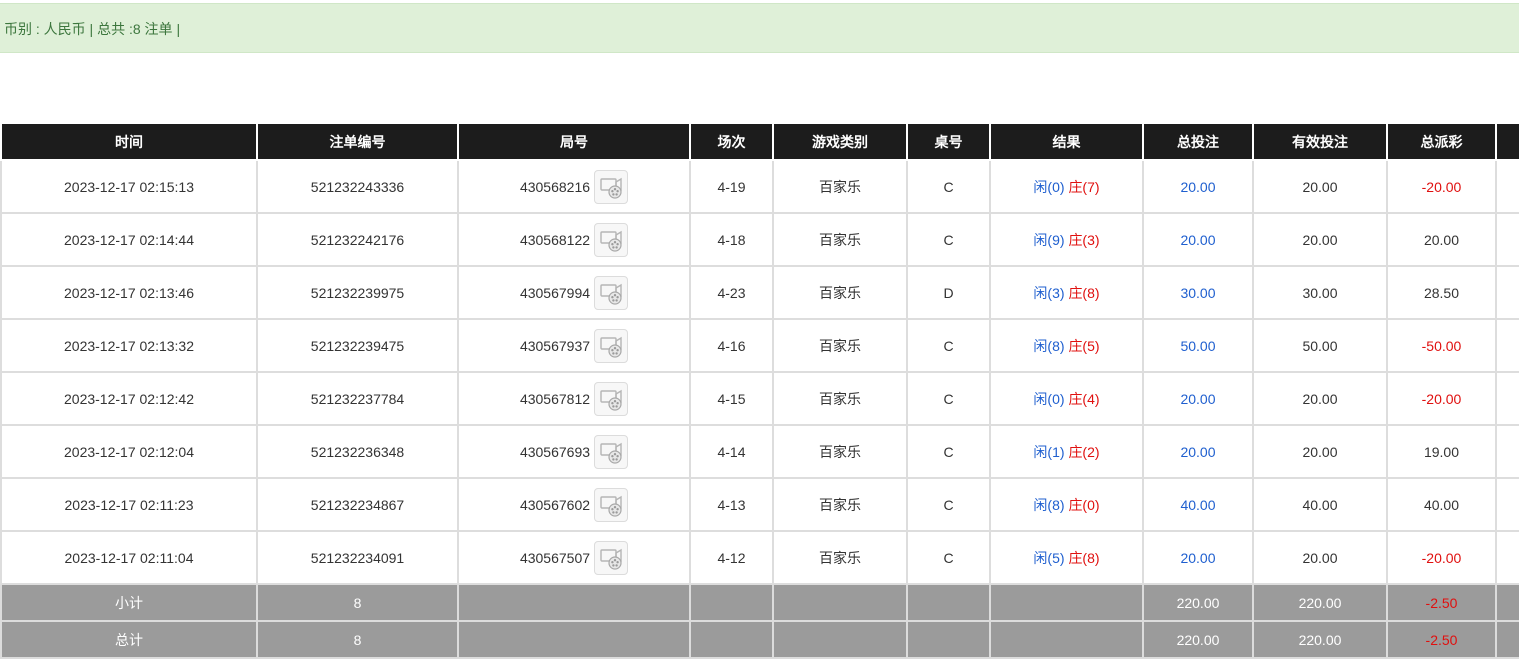 The height and width of the screenshot is (667, 1519). Describe the element at coordinates (1198, 345) in the screenshot. I see `total-bet: 50.00` at that location.